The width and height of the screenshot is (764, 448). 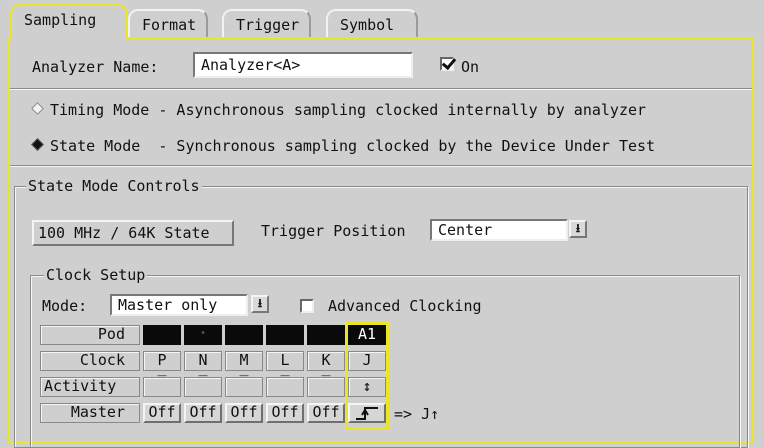 I want to click on analyzer-name-input: Analyzer<A>, so click(x=303, y=65).